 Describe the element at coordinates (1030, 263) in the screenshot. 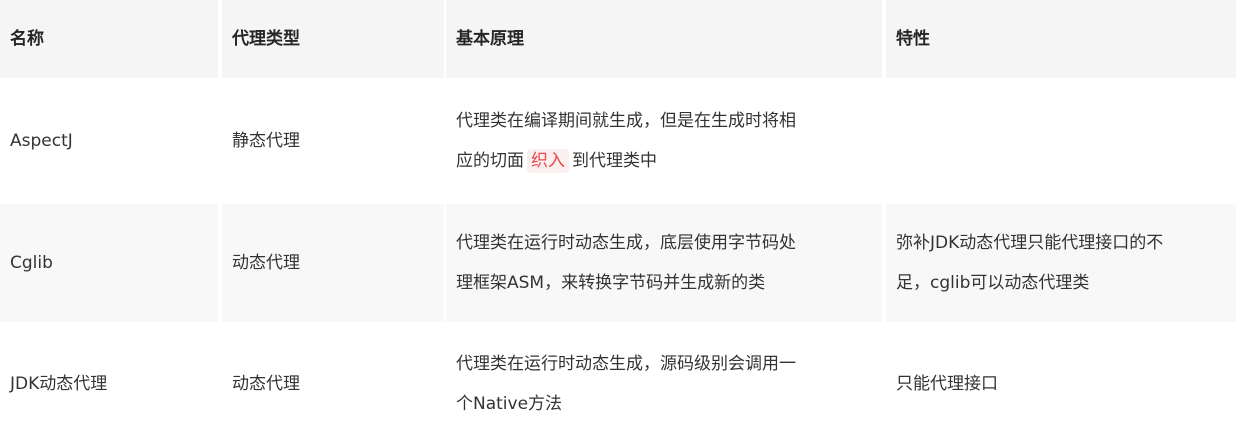

I see `feature-text: 弥补JDK动态代理只能代理接口的不 足，cglib可以动态代理类` at that location.